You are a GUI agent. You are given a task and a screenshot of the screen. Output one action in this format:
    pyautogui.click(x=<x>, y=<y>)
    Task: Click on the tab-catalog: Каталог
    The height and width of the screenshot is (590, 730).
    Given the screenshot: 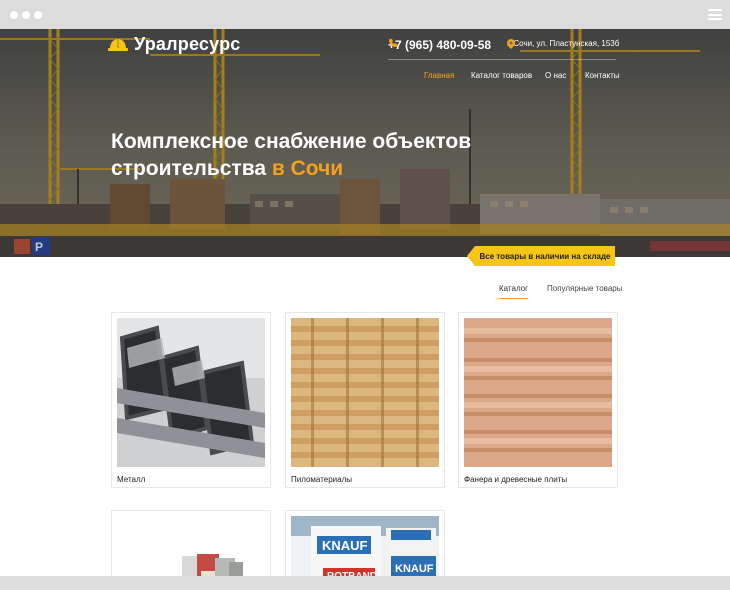 What is the action you would take?
    pyautogui.click(x=514, y=291)
    